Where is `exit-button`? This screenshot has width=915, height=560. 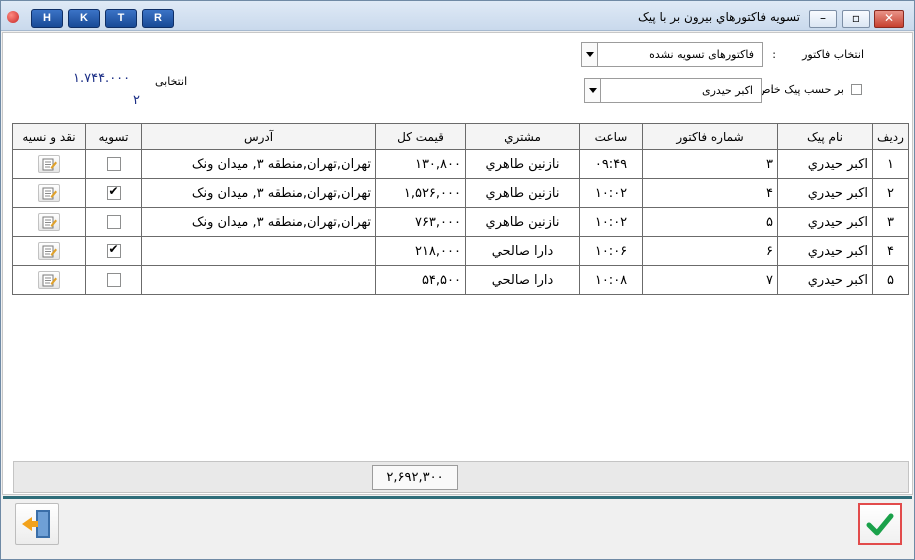 exit-button is located at coordinates (37, 524).